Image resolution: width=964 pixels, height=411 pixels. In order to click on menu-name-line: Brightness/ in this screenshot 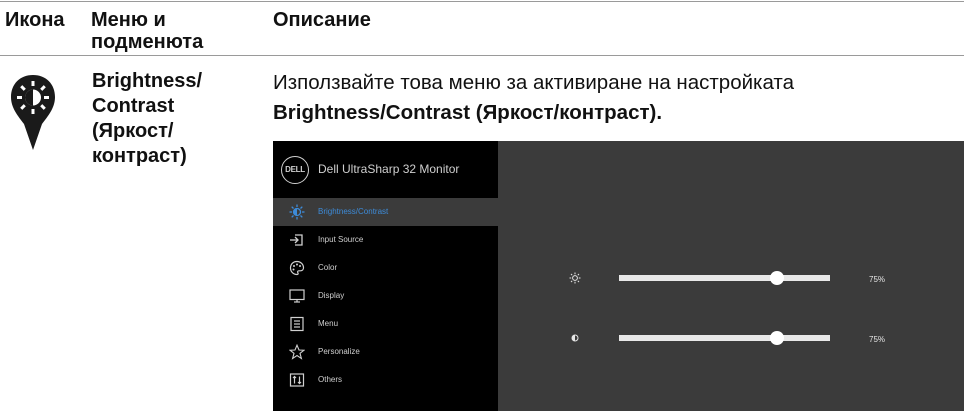, I will do `click(147, 81)`.